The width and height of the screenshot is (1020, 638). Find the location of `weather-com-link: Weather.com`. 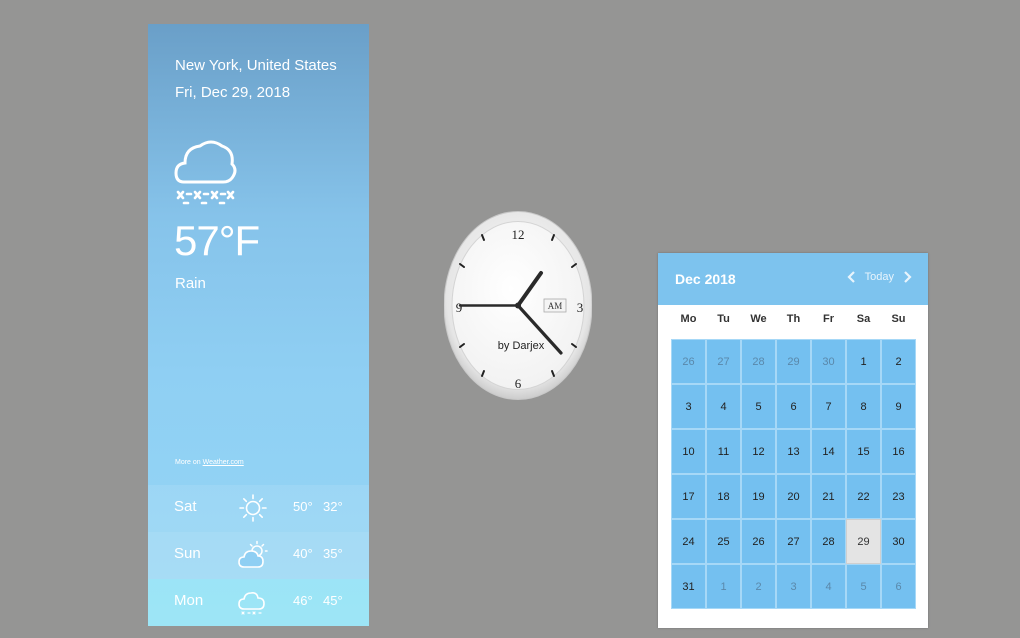

weather-com-link: Weather.com is located at coordinates (223, 462).